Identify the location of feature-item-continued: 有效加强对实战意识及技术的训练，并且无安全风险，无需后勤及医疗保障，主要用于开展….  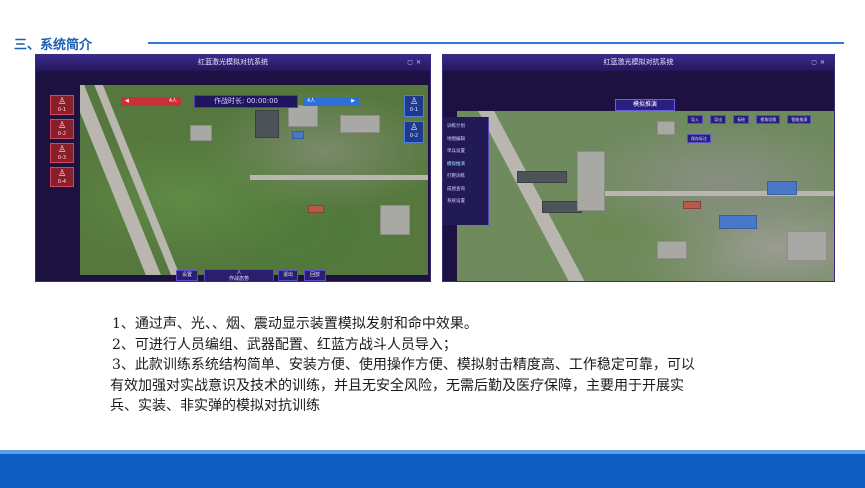
(397, 385).